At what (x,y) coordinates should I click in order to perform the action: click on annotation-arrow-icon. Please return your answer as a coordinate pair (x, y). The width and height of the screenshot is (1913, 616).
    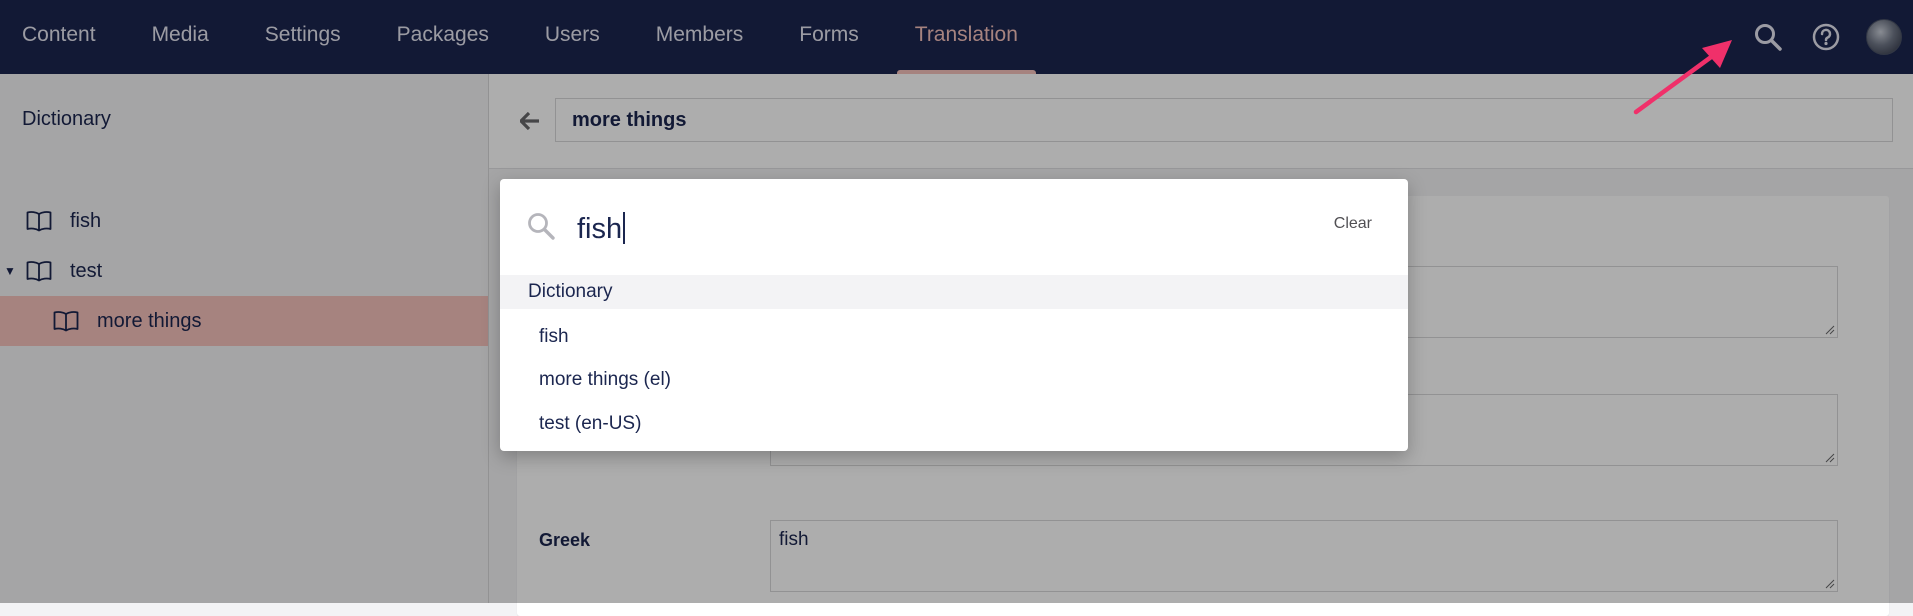
    Looking at the image, I should click on (1682, 77).